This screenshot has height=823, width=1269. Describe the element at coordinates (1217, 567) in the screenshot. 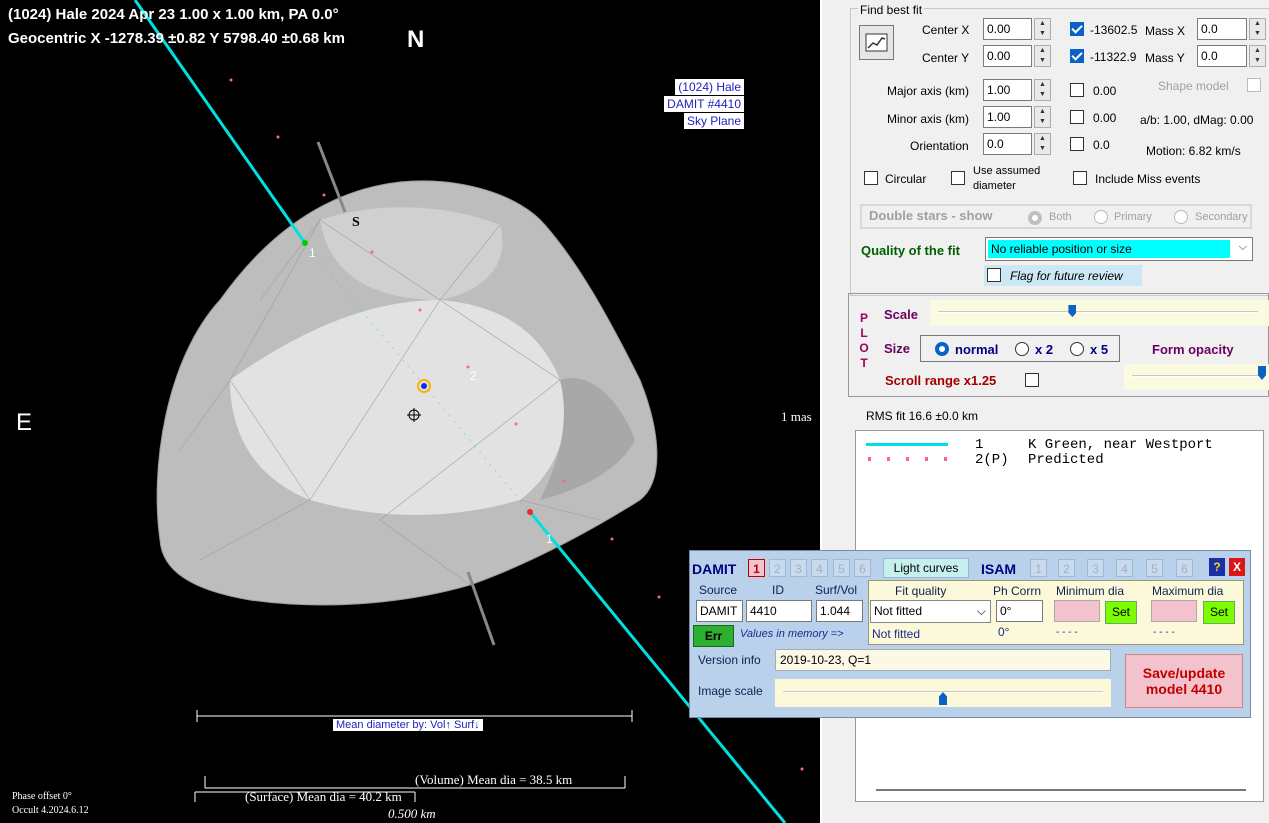

I see `help-button: ?` at that location.